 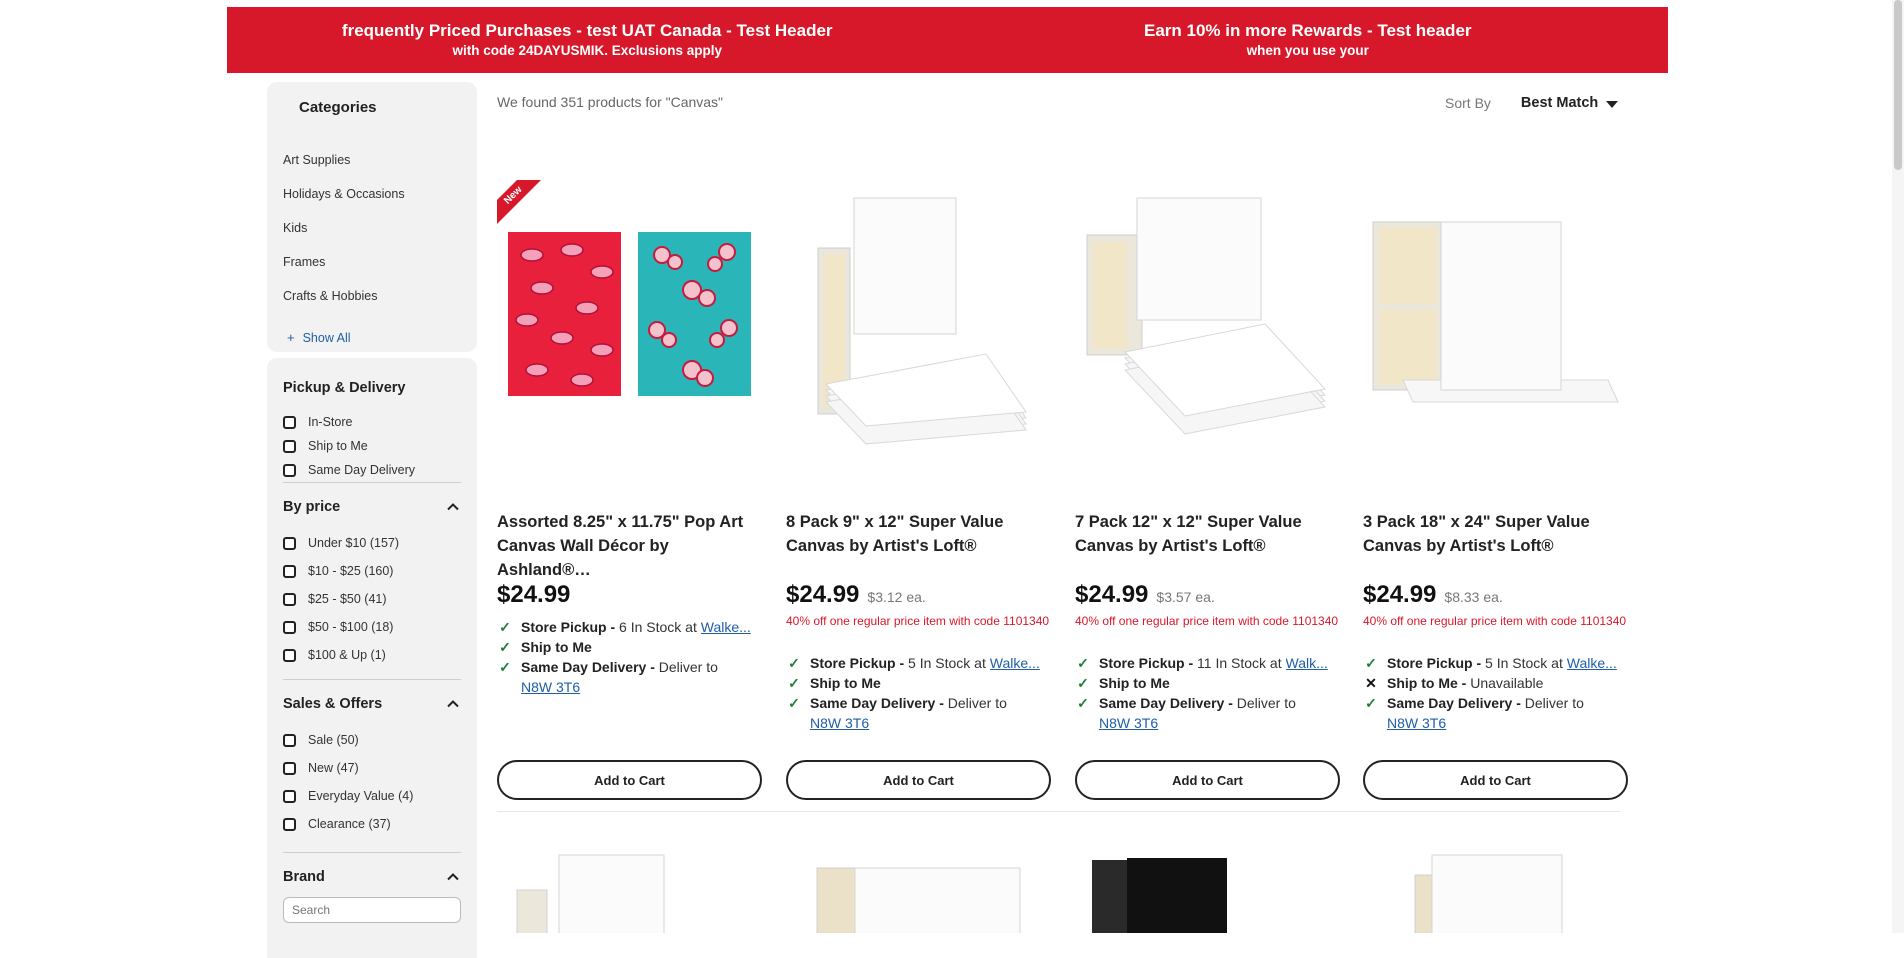 I want to click on filter-option-price: $25 - $50 (41), so click(x=372, y=599).